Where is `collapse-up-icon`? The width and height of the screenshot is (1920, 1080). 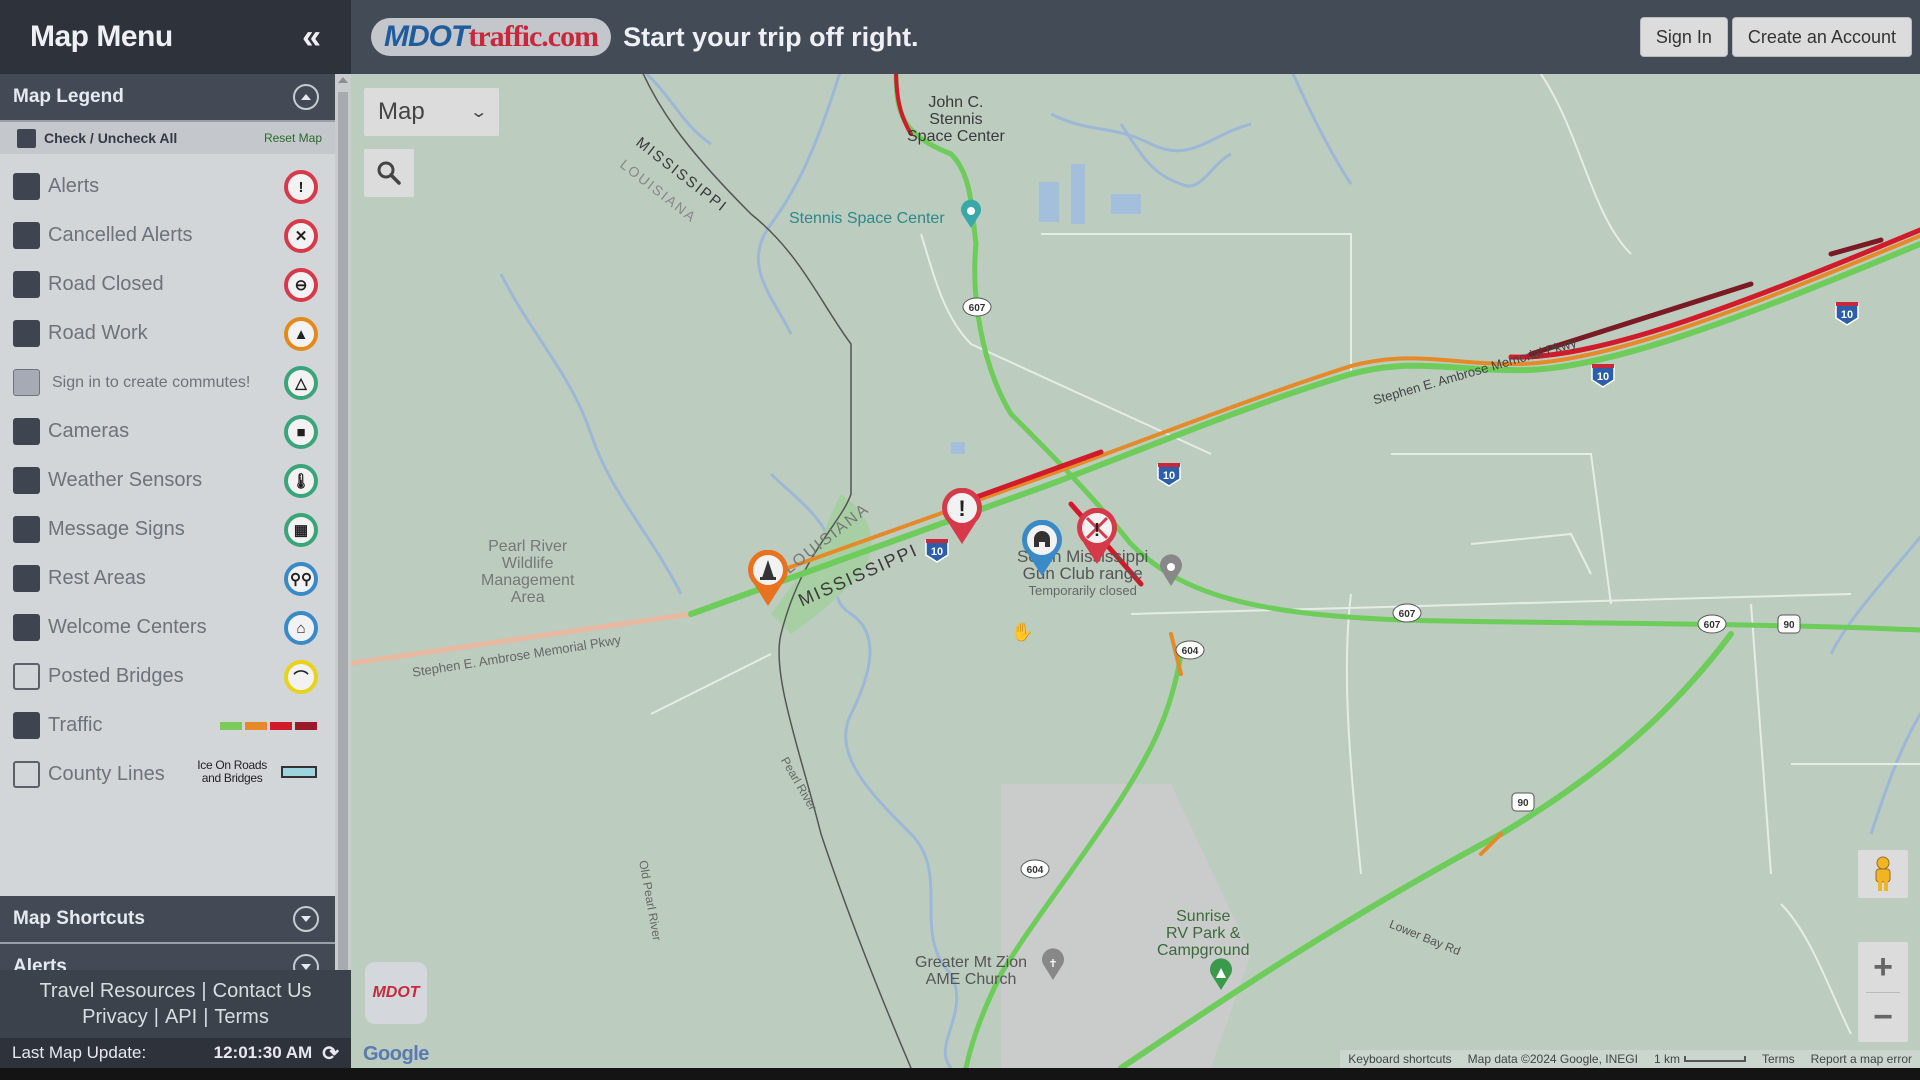
collapse-up-icon is located at coordinates (306, 97).